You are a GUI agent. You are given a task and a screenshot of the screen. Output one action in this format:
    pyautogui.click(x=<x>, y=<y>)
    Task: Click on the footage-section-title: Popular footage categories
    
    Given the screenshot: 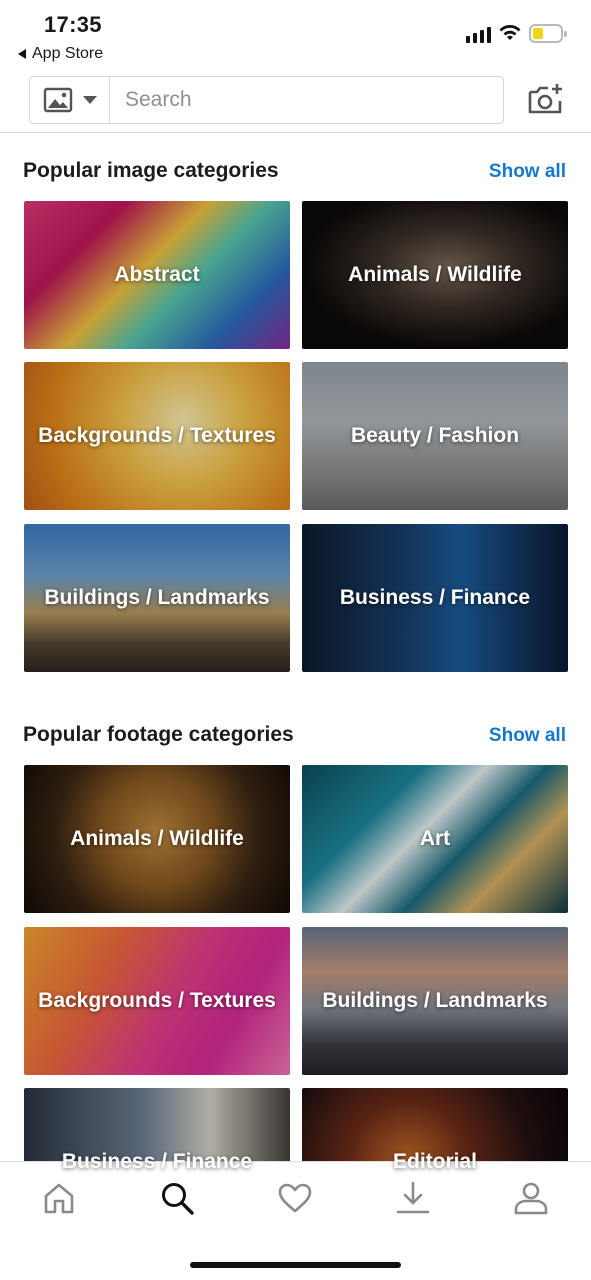 What is the action you would take?
    pyautogui.click(x=158, y=734)
    